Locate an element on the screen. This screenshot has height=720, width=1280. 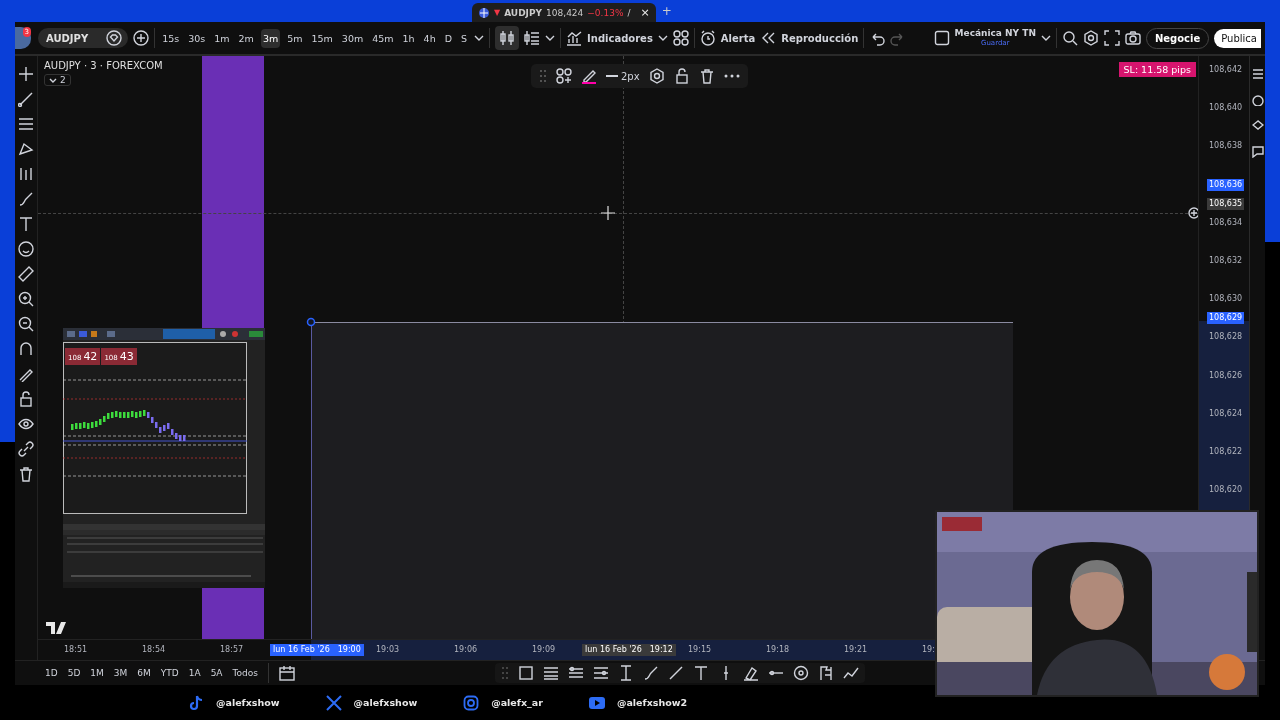
bid-price: 42 is located at coordinates (90, 356).